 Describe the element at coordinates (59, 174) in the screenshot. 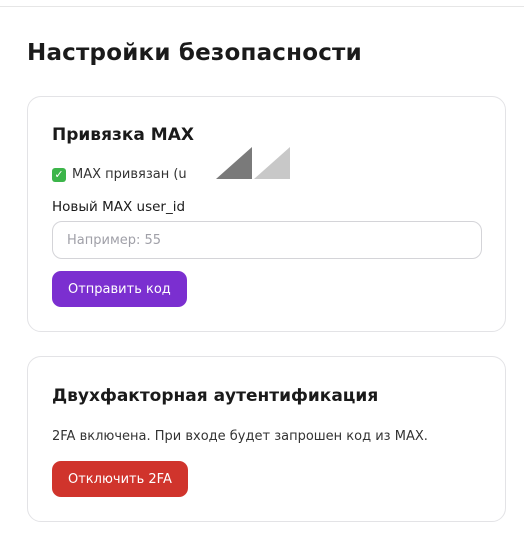

I see `check-icon: ✓` at that location.